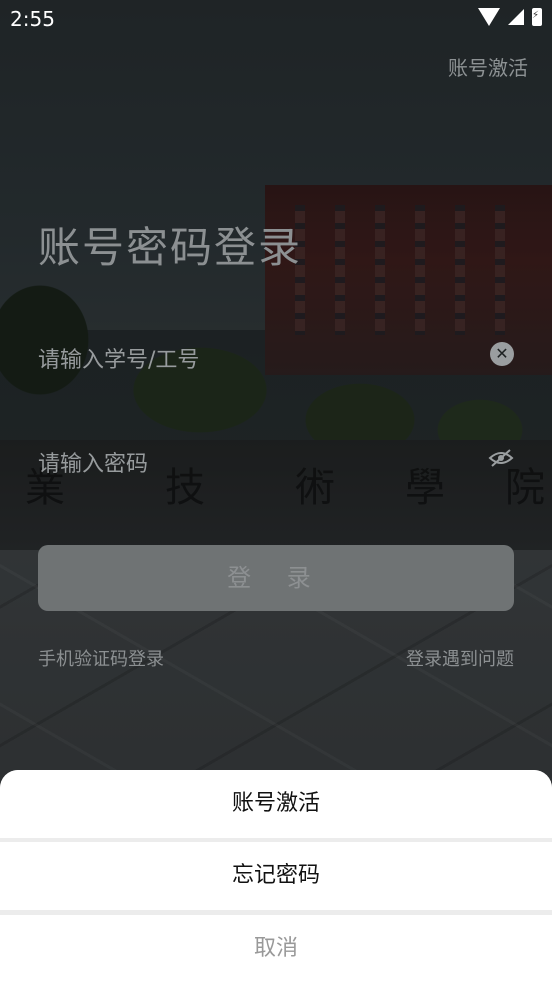 The width and height of the screenshot is (552, 983). What do you see at coordinates (276, 362) in the screenshot?
I see `username-field: 请输入学号/工号 ✕` at bounding box center [276, 362].